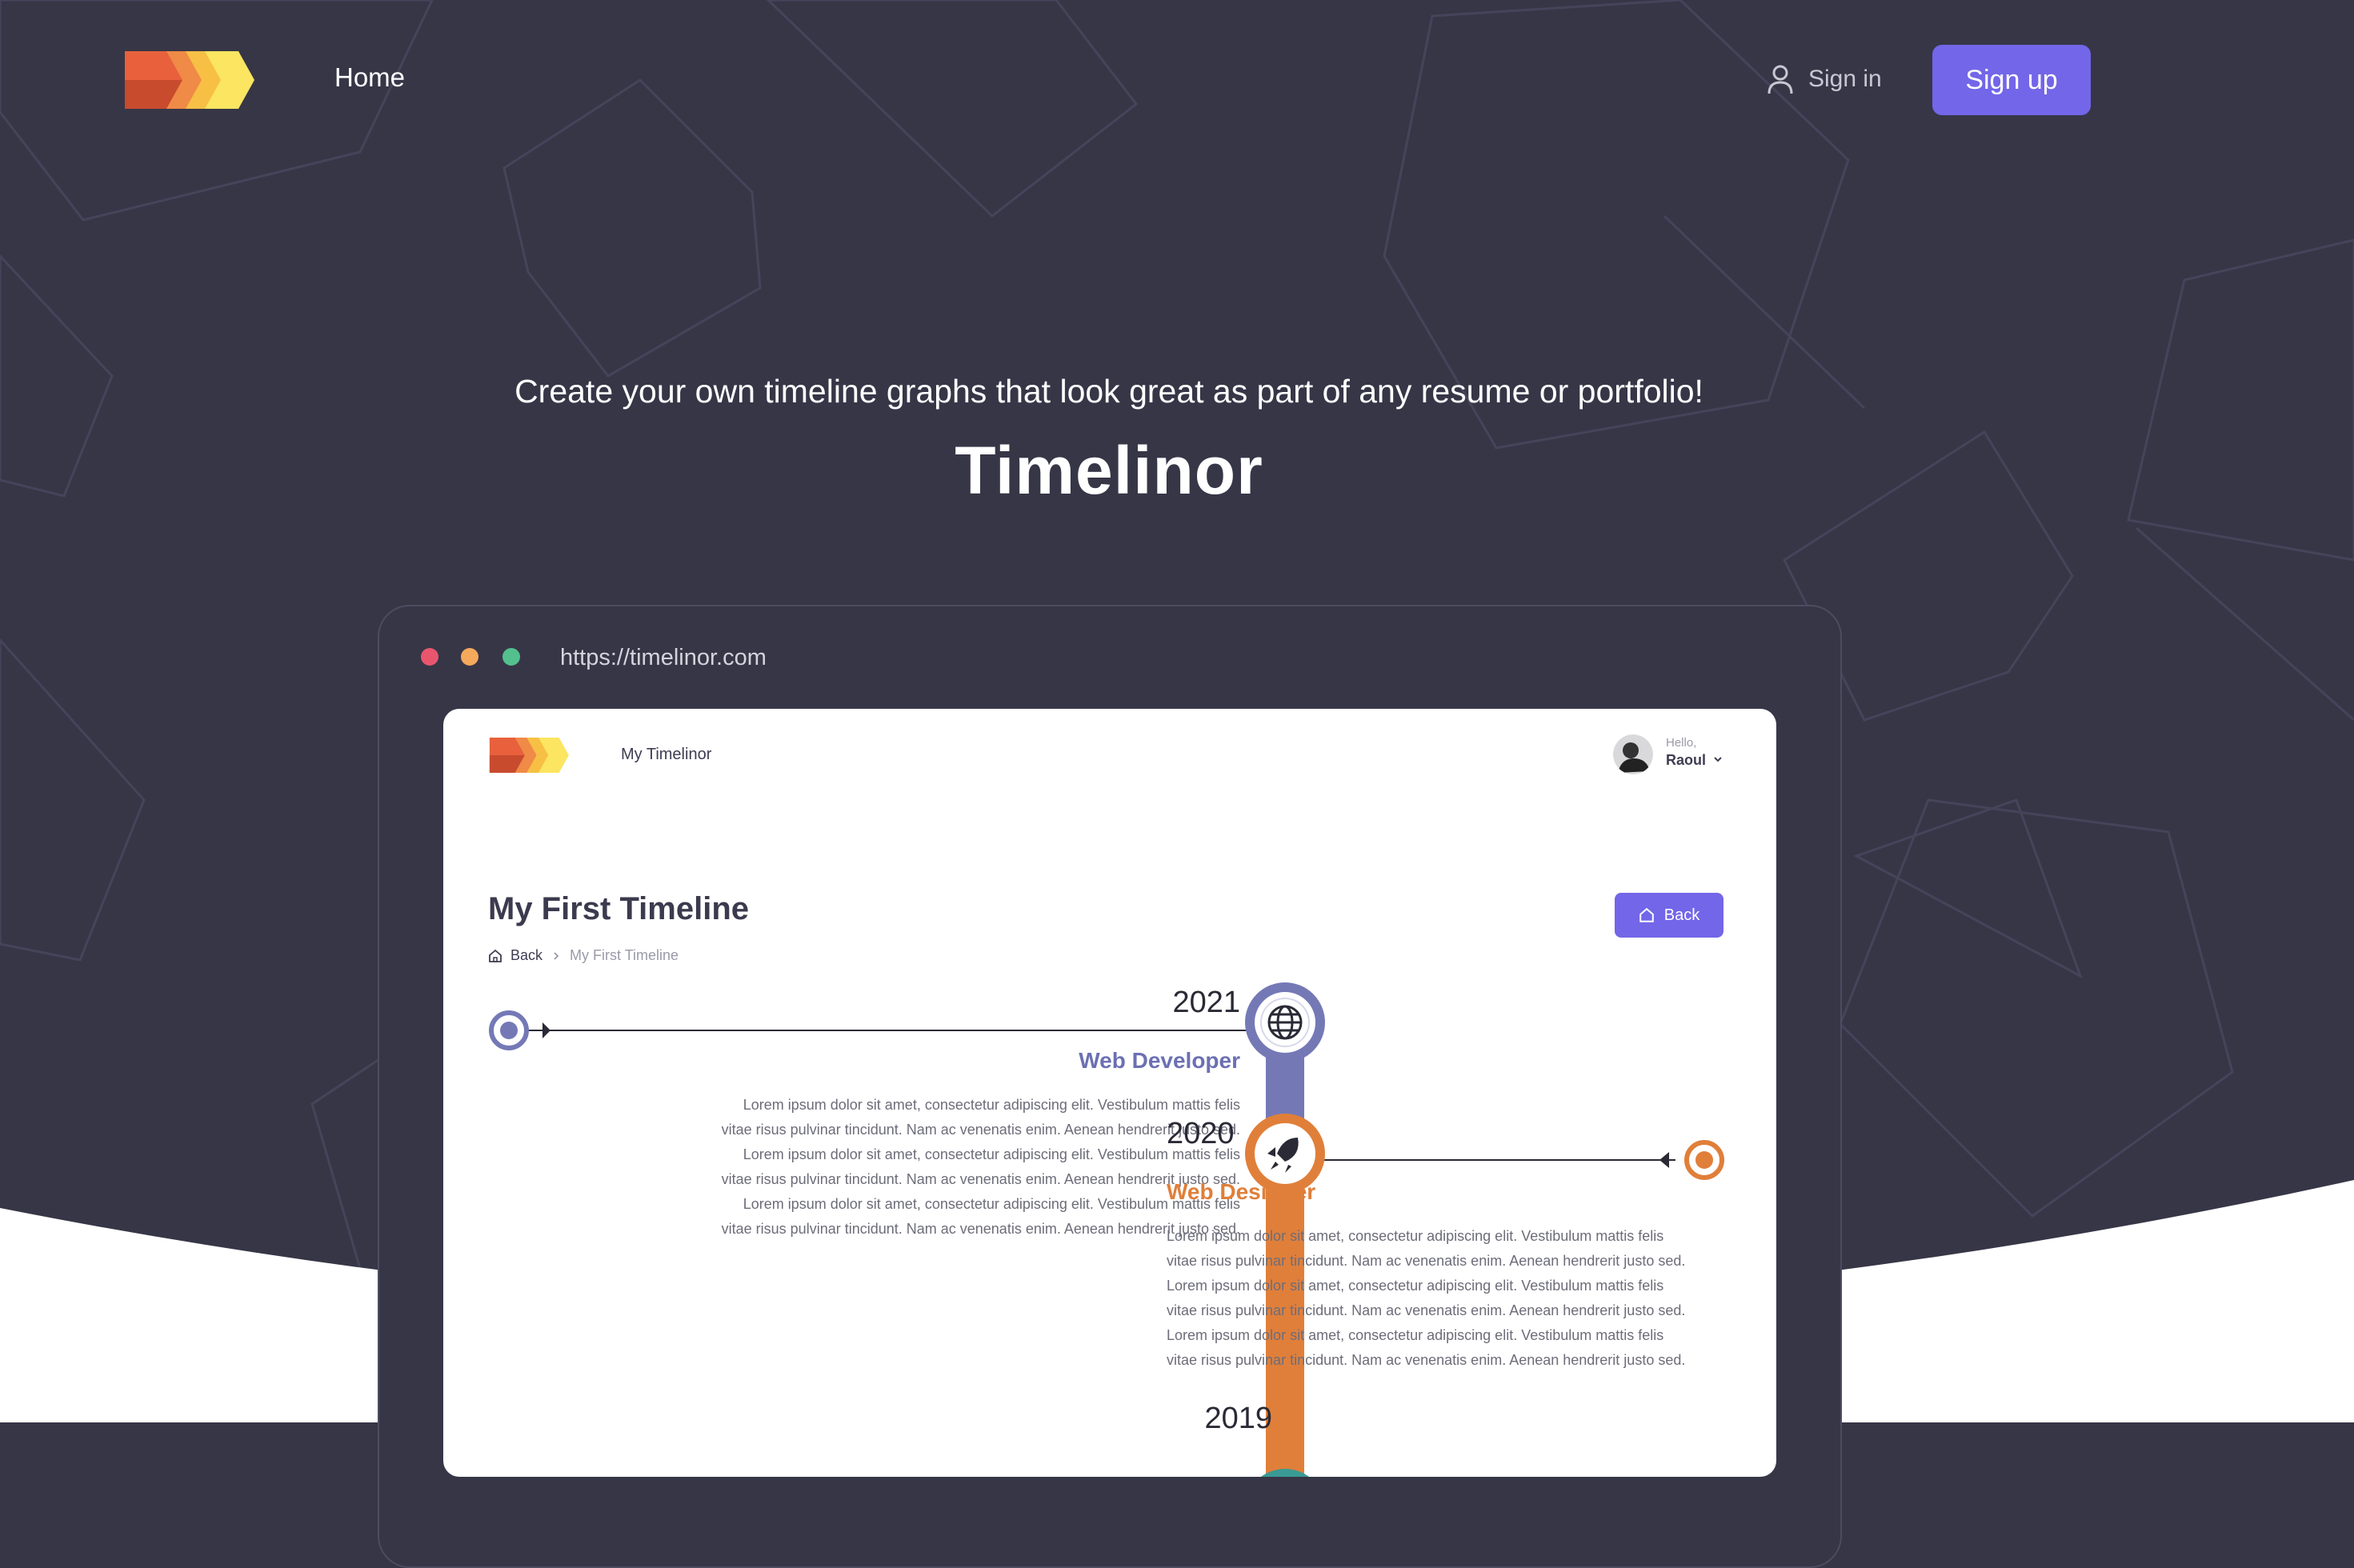 Image resolution: width=2354 pixels, height=1568 pixels. What do you see at coordinates (1109, 470) in the screenshot?
I see `hero-title: Timelinor` at bounding box center [1109, 470].